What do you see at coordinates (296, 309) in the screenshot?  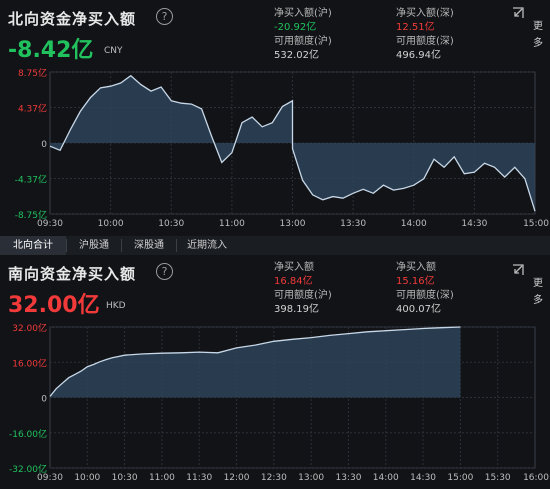 I see `south-sh-quota-value: 398.19亿` at bounding box center [296, 309].